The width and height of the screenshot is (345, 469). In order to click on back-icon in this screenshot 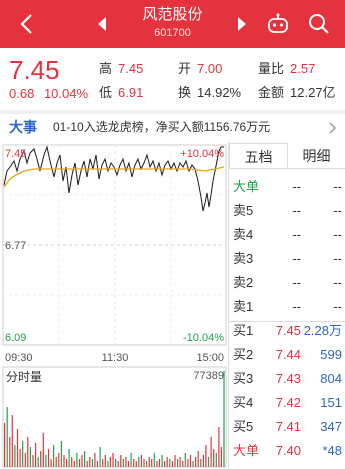, I will do `click(26, 24)`.